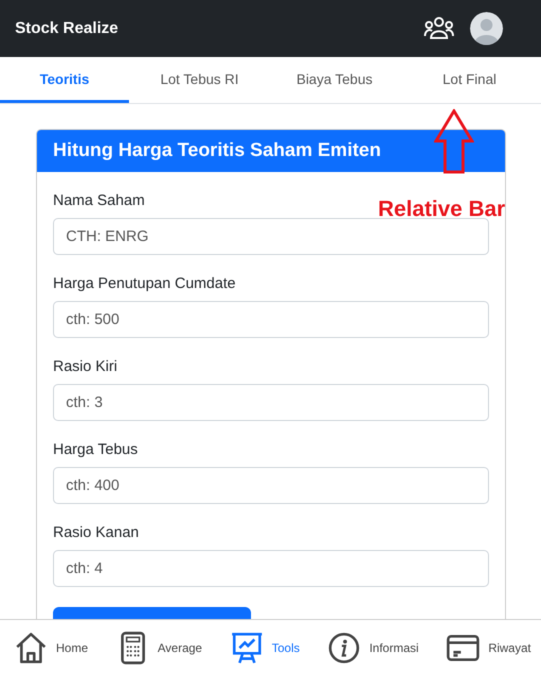 The height and width of the screenshot is (675, 541). Describe the element at coordinates (96, 532) in the screenshot. I see `field-label: Rasio Kanan` at that location.